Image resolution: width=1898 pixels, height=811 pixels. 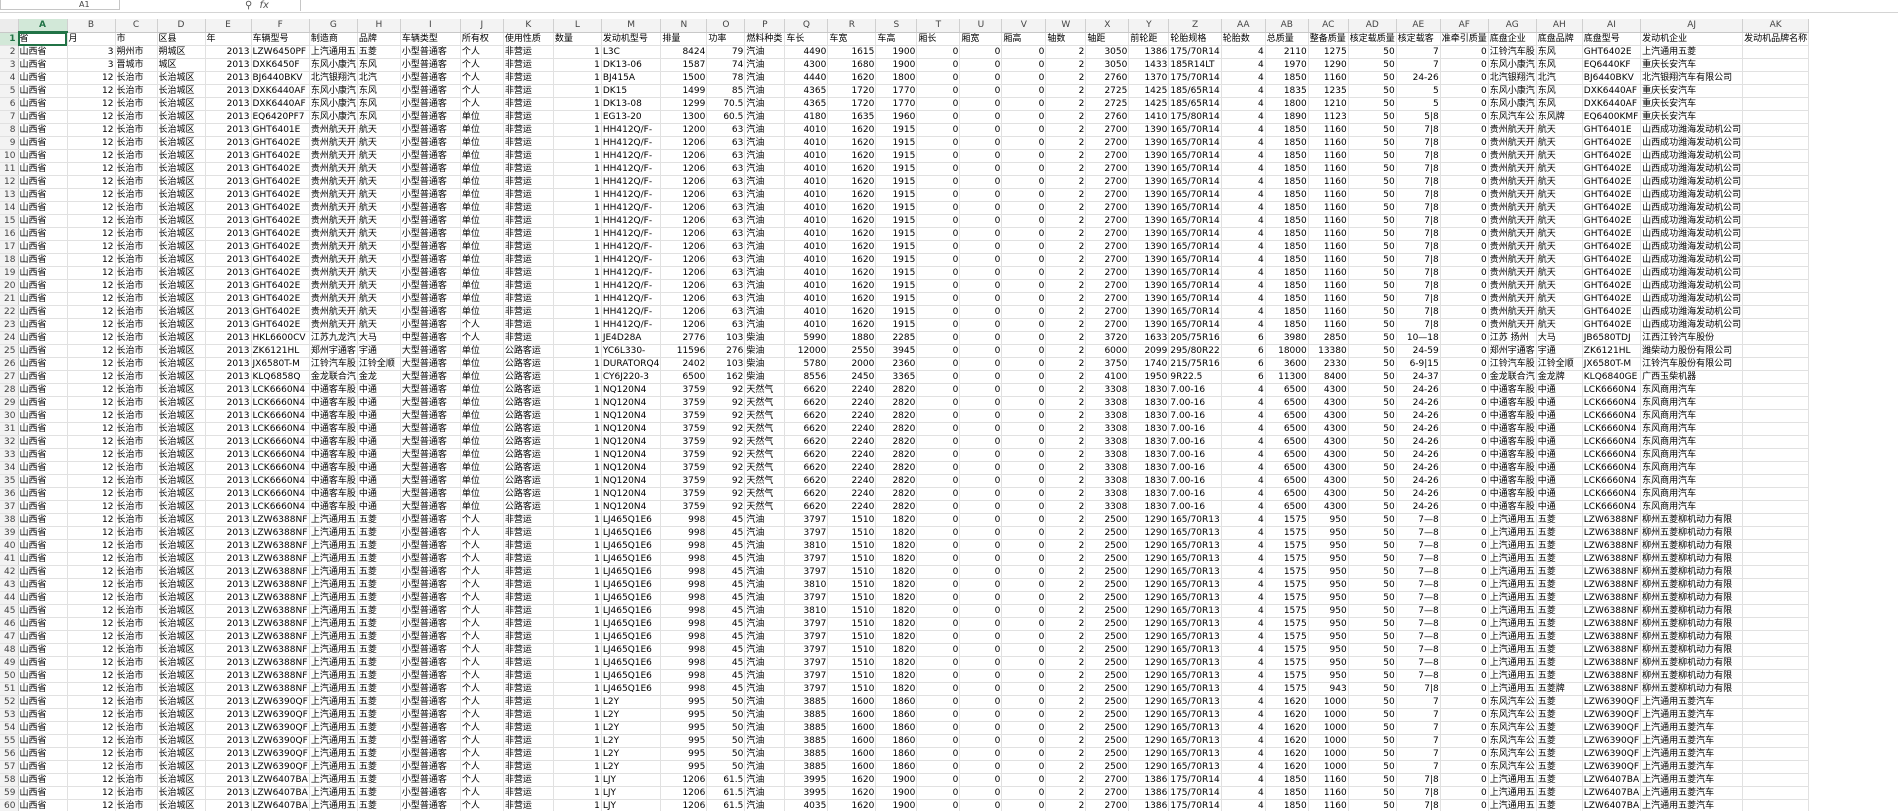 What do you see at coordinates (631, 520) in the screenshot?
I see `cell: LJ465Q1E6` at bounding box center [631, 520].